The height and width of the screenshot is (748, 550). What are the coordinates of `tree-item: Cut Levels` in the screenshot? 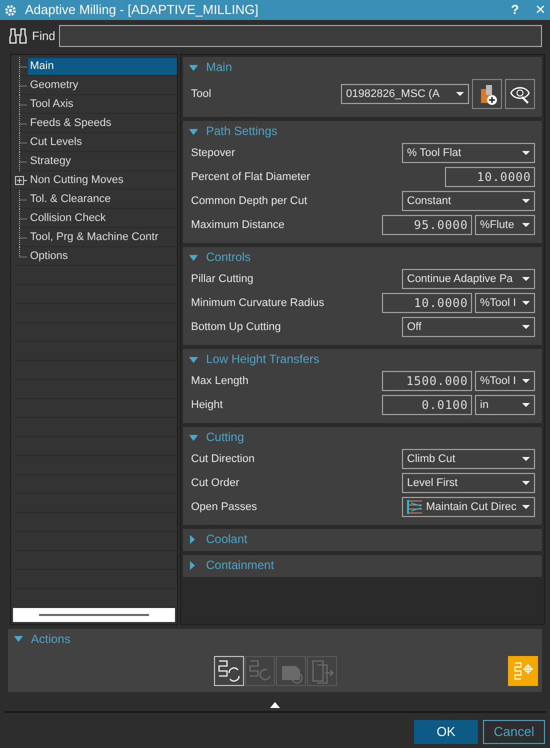 It's located at (56, 142).